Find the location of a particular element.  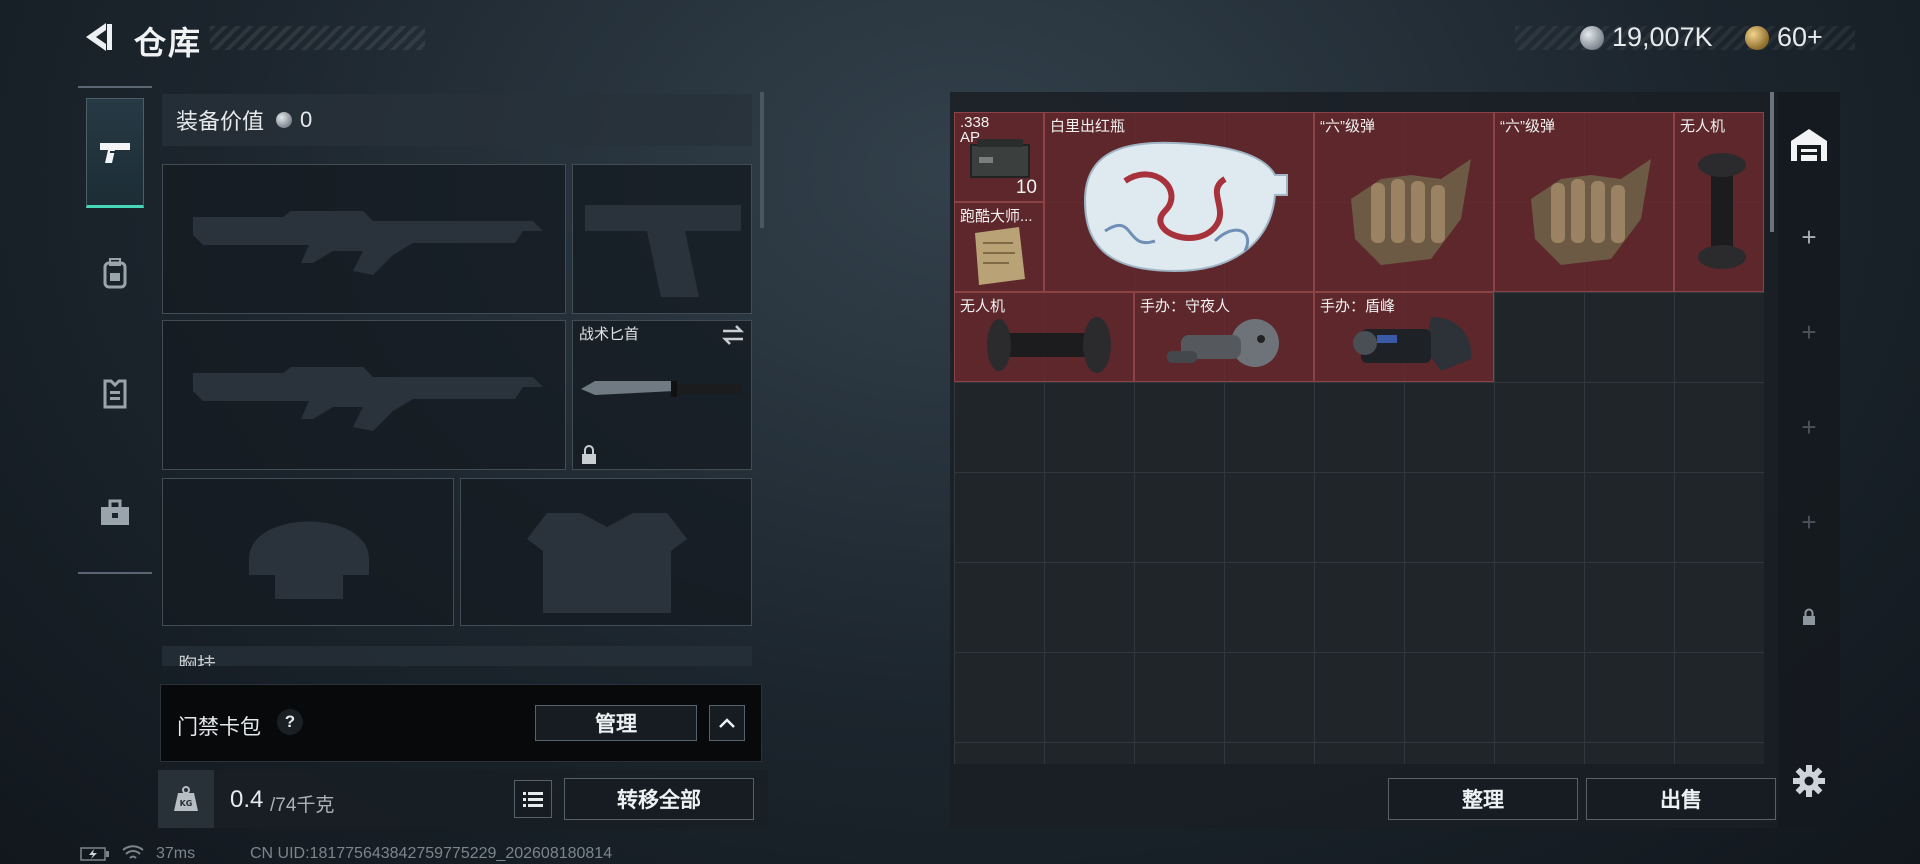

melee-slot: 战术匕首 is located at coordinates (662, 395).